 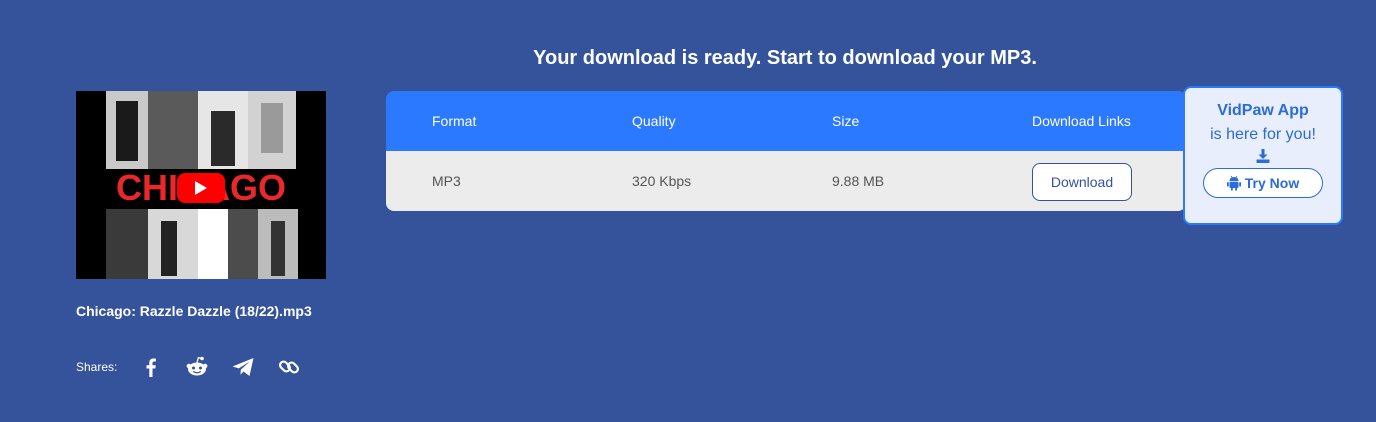 I want to click on table-header: Format Quality Size Download Links, so click(x=786, y=121).